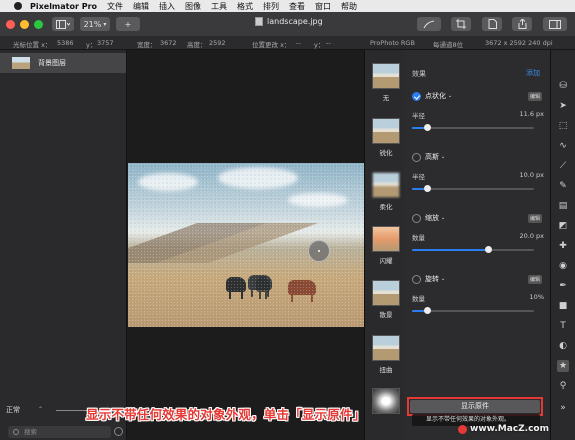 Image resolution: width=575 pixels, height=440 pixels. I want to click on position-change-y-label: y：, so click(319, 45).